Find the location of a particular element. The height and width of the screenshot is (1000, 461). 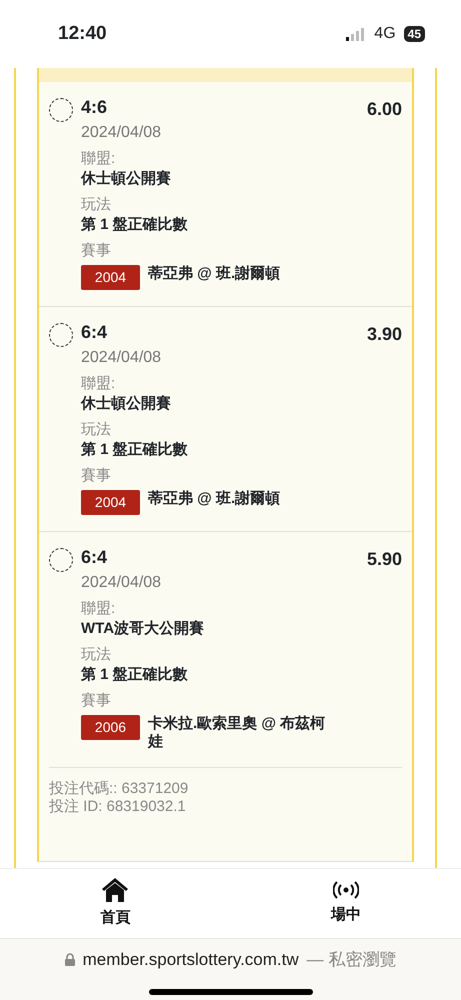

network-type: 4G is located at coordinates (385, 34).